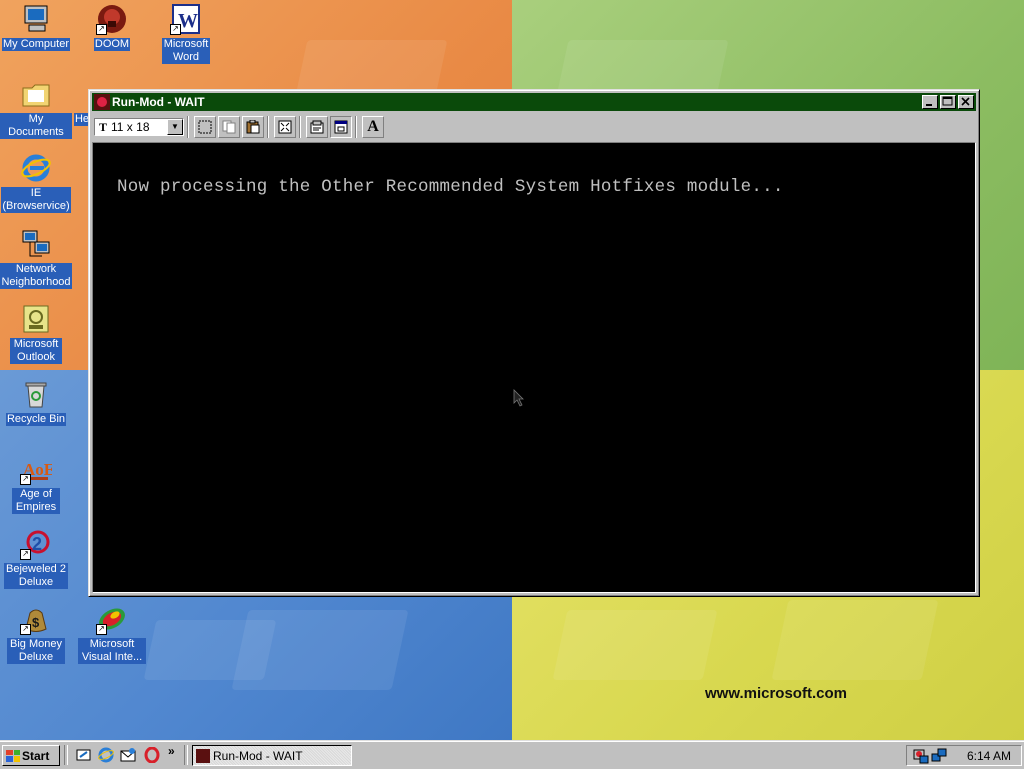 This screenshot has width=1024, height=769. I want to click on desktop-icon-age-of-empires: AoE ↗ Age of Empires, so click(36, 483).